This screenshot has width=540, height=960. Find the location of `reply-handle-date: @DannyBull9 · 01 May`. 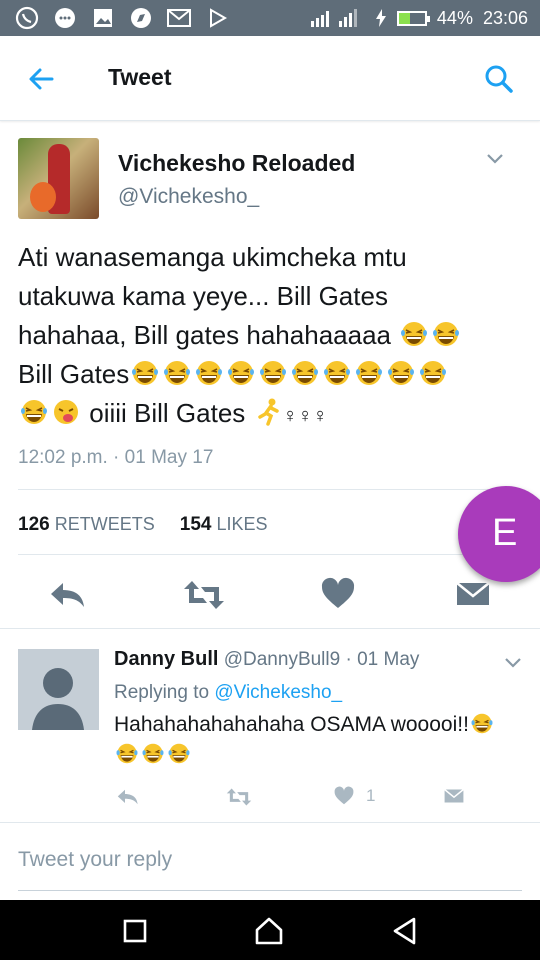

reply-handle-date: @DannyBull9 · 01 May is located at coordinates (321, 659).